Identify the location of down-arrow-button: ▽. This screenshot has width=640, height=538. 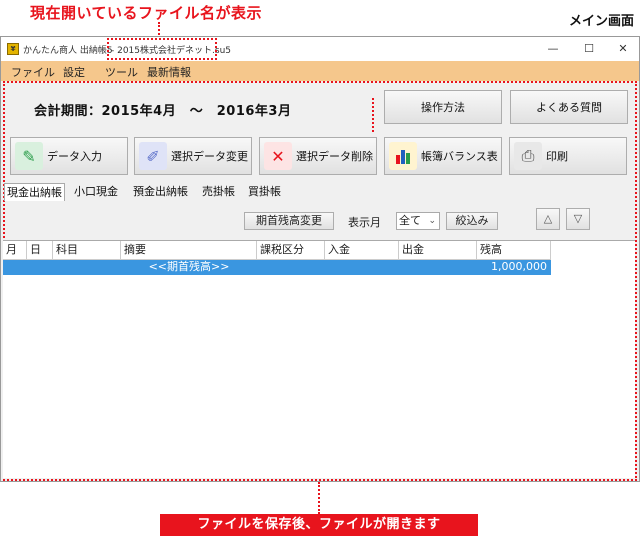
(578, 219).